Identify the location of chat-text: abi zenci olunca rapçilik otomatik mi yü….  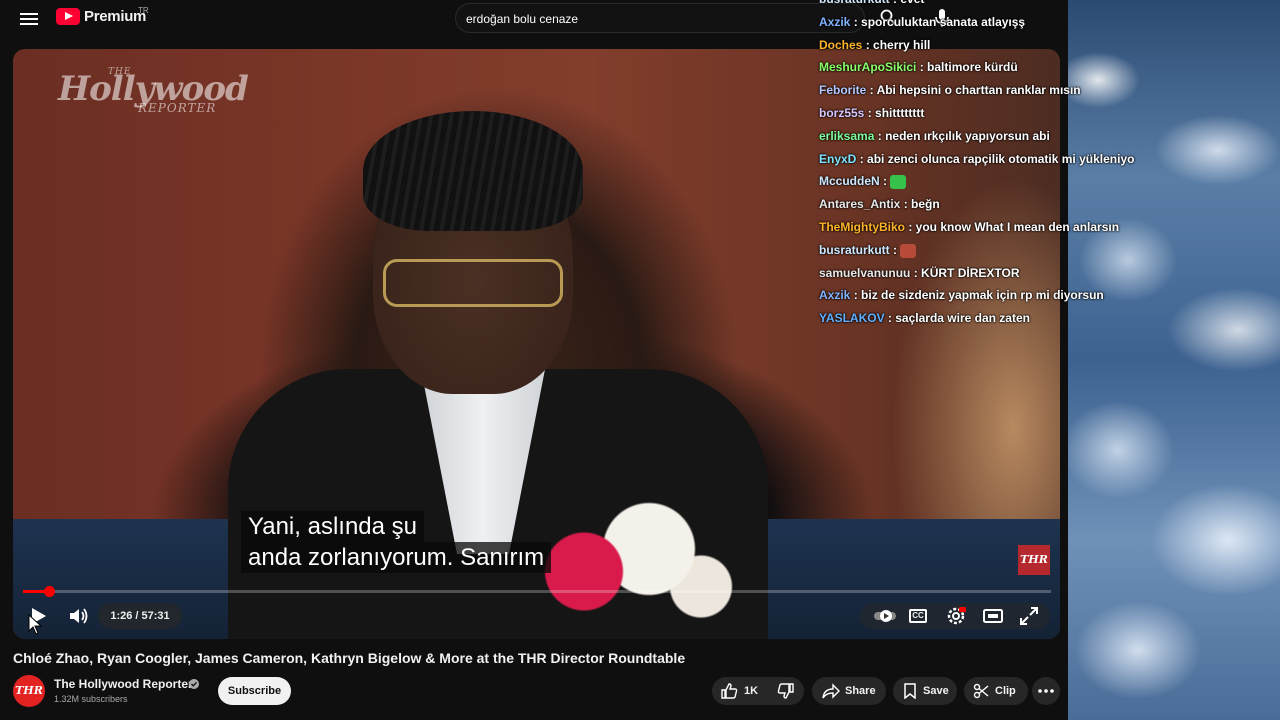
(1001, 158).